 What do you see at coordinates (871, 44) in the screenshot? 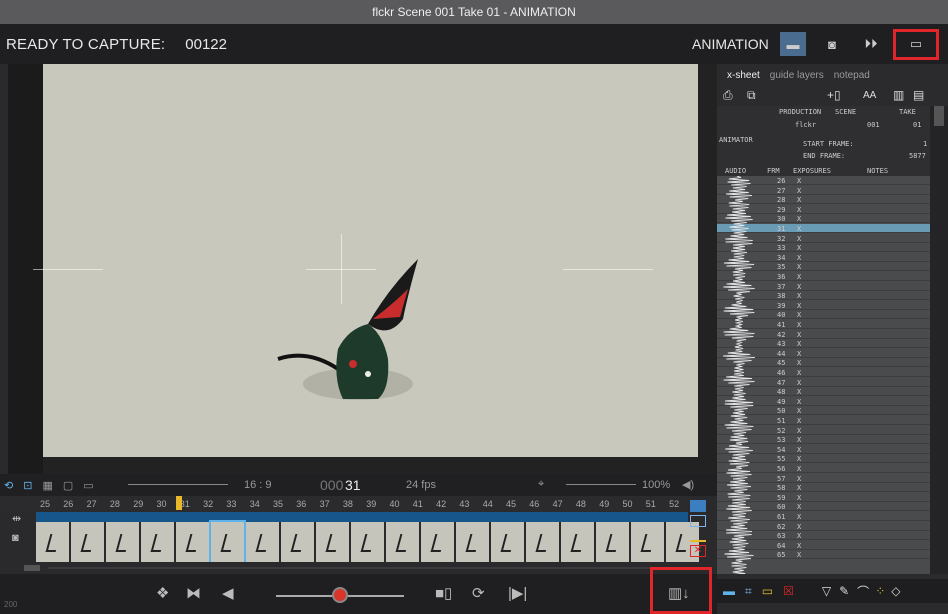
I see `playback-button: ⏵⏵` at bounding box center [871, 44].